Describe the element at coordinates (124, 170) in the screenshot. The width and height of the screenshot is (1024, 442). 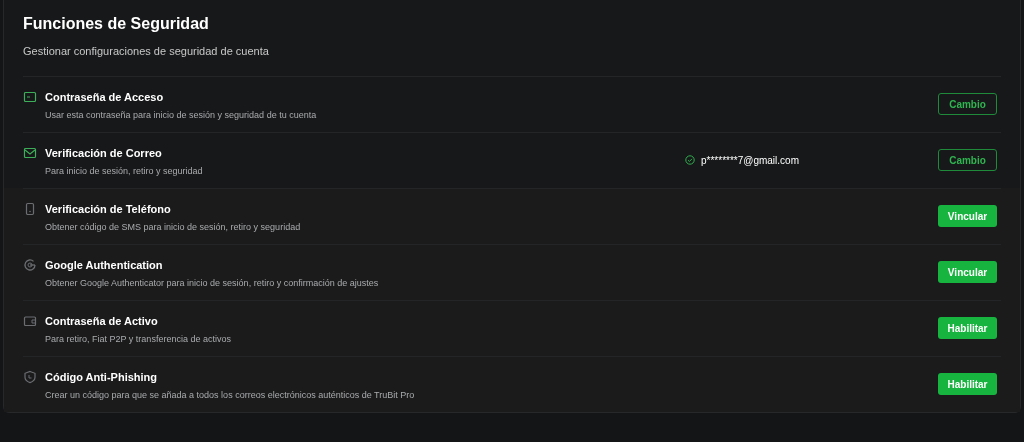
I see `item-description: Para inicio de sesión, retiro y seguridad` at that location.